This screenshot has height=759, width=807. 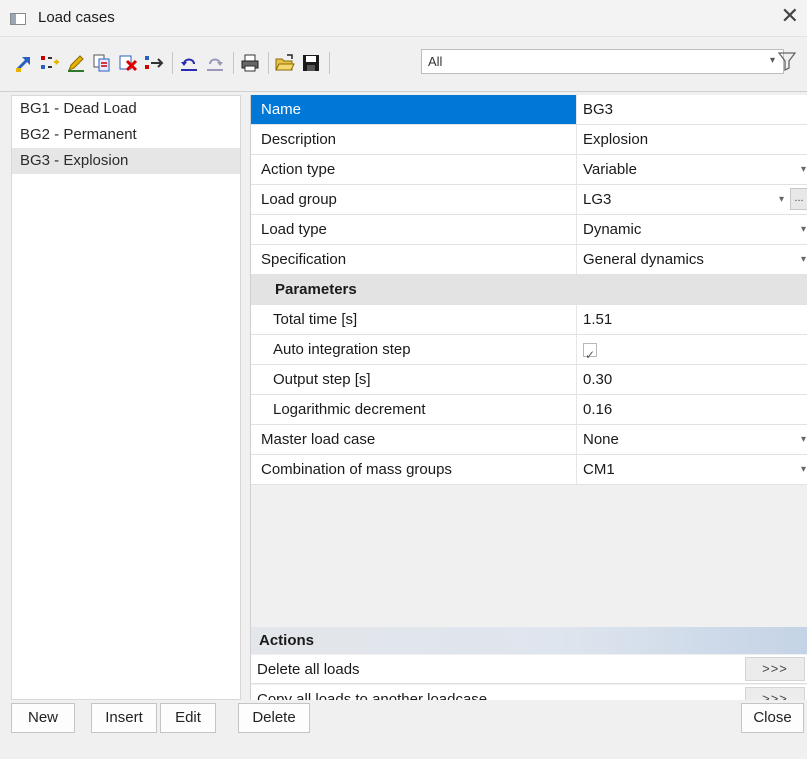 I want to click on load-case-item: BG2 - Permanent, so click(x=126, y=135).